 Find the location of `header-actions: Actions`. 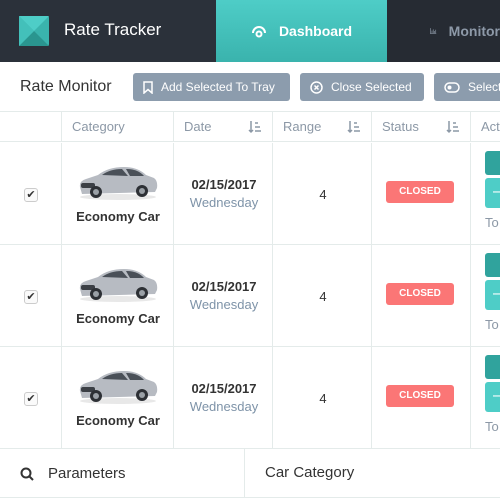

header-actions: Actions is located at coordinates (485, 127).